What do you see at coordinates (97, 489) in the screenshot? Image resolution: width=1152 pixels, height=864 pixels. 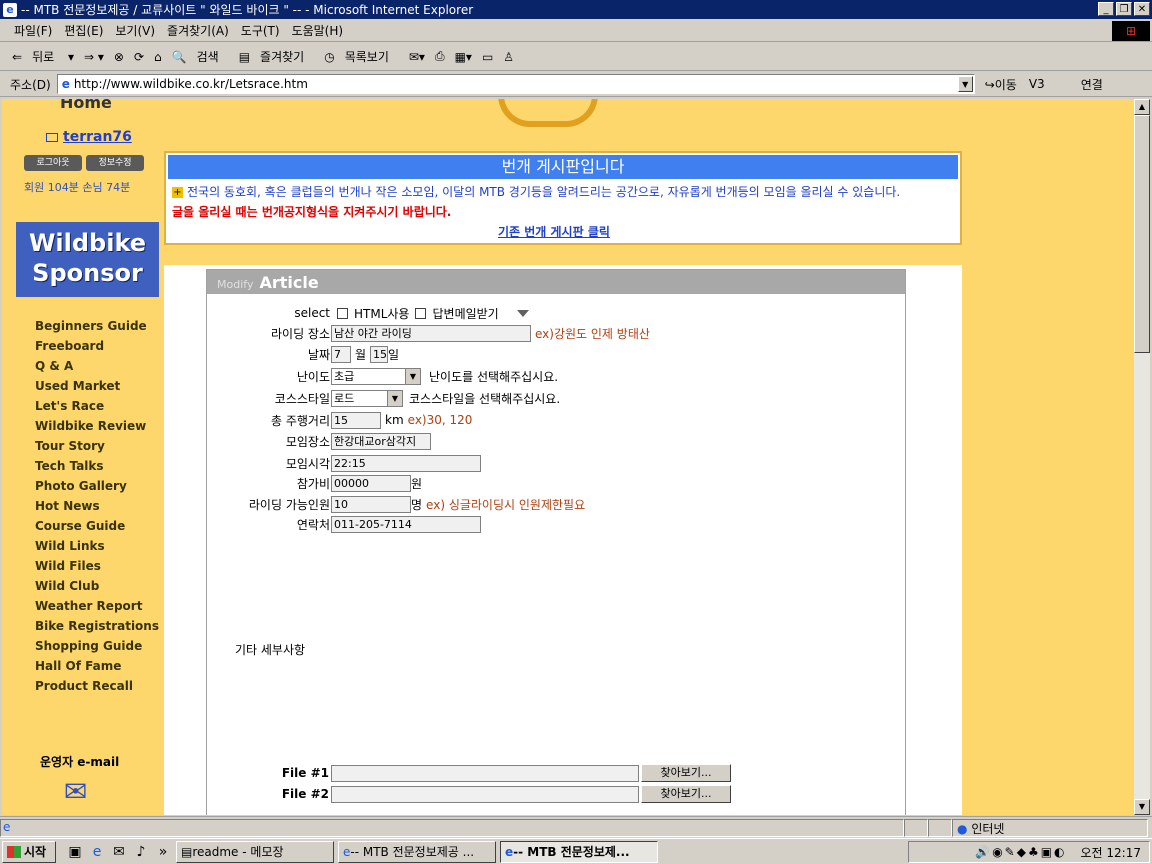 I see `nav-item: Photo Gallery` at bounding box center [97, 489].